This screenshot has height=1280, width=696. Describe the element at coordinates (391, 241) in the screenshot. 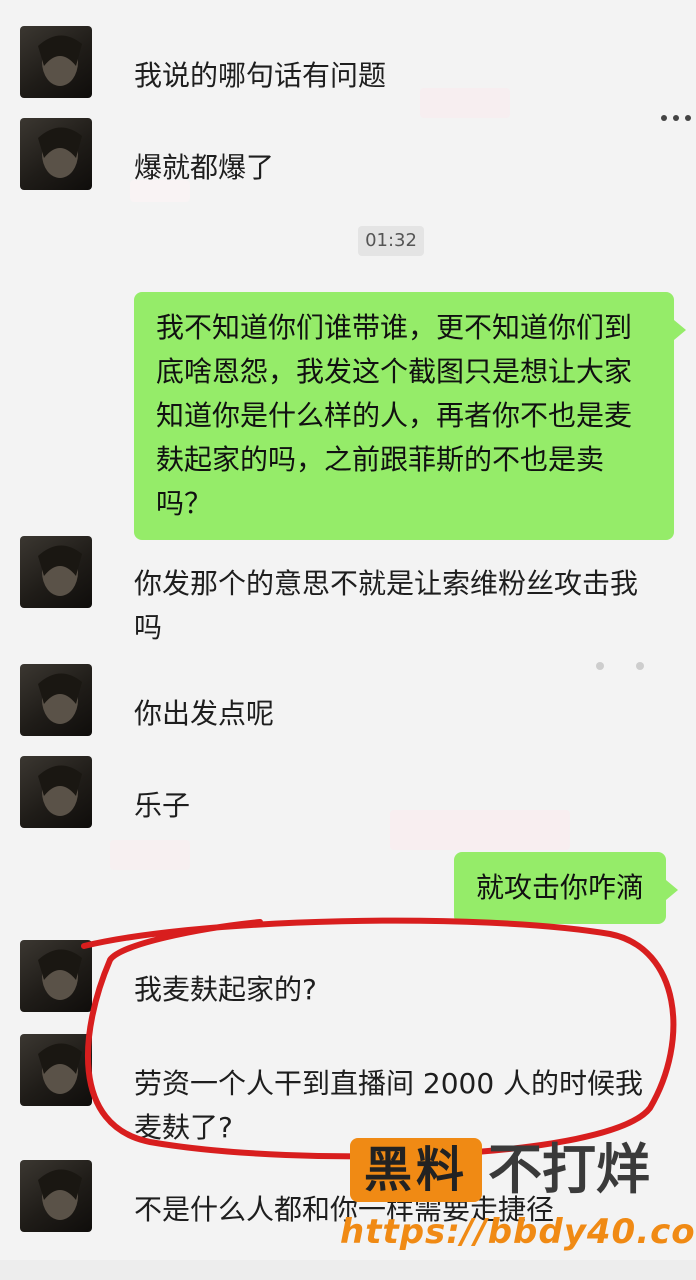

I see `timestamp: 01:32` at that location.